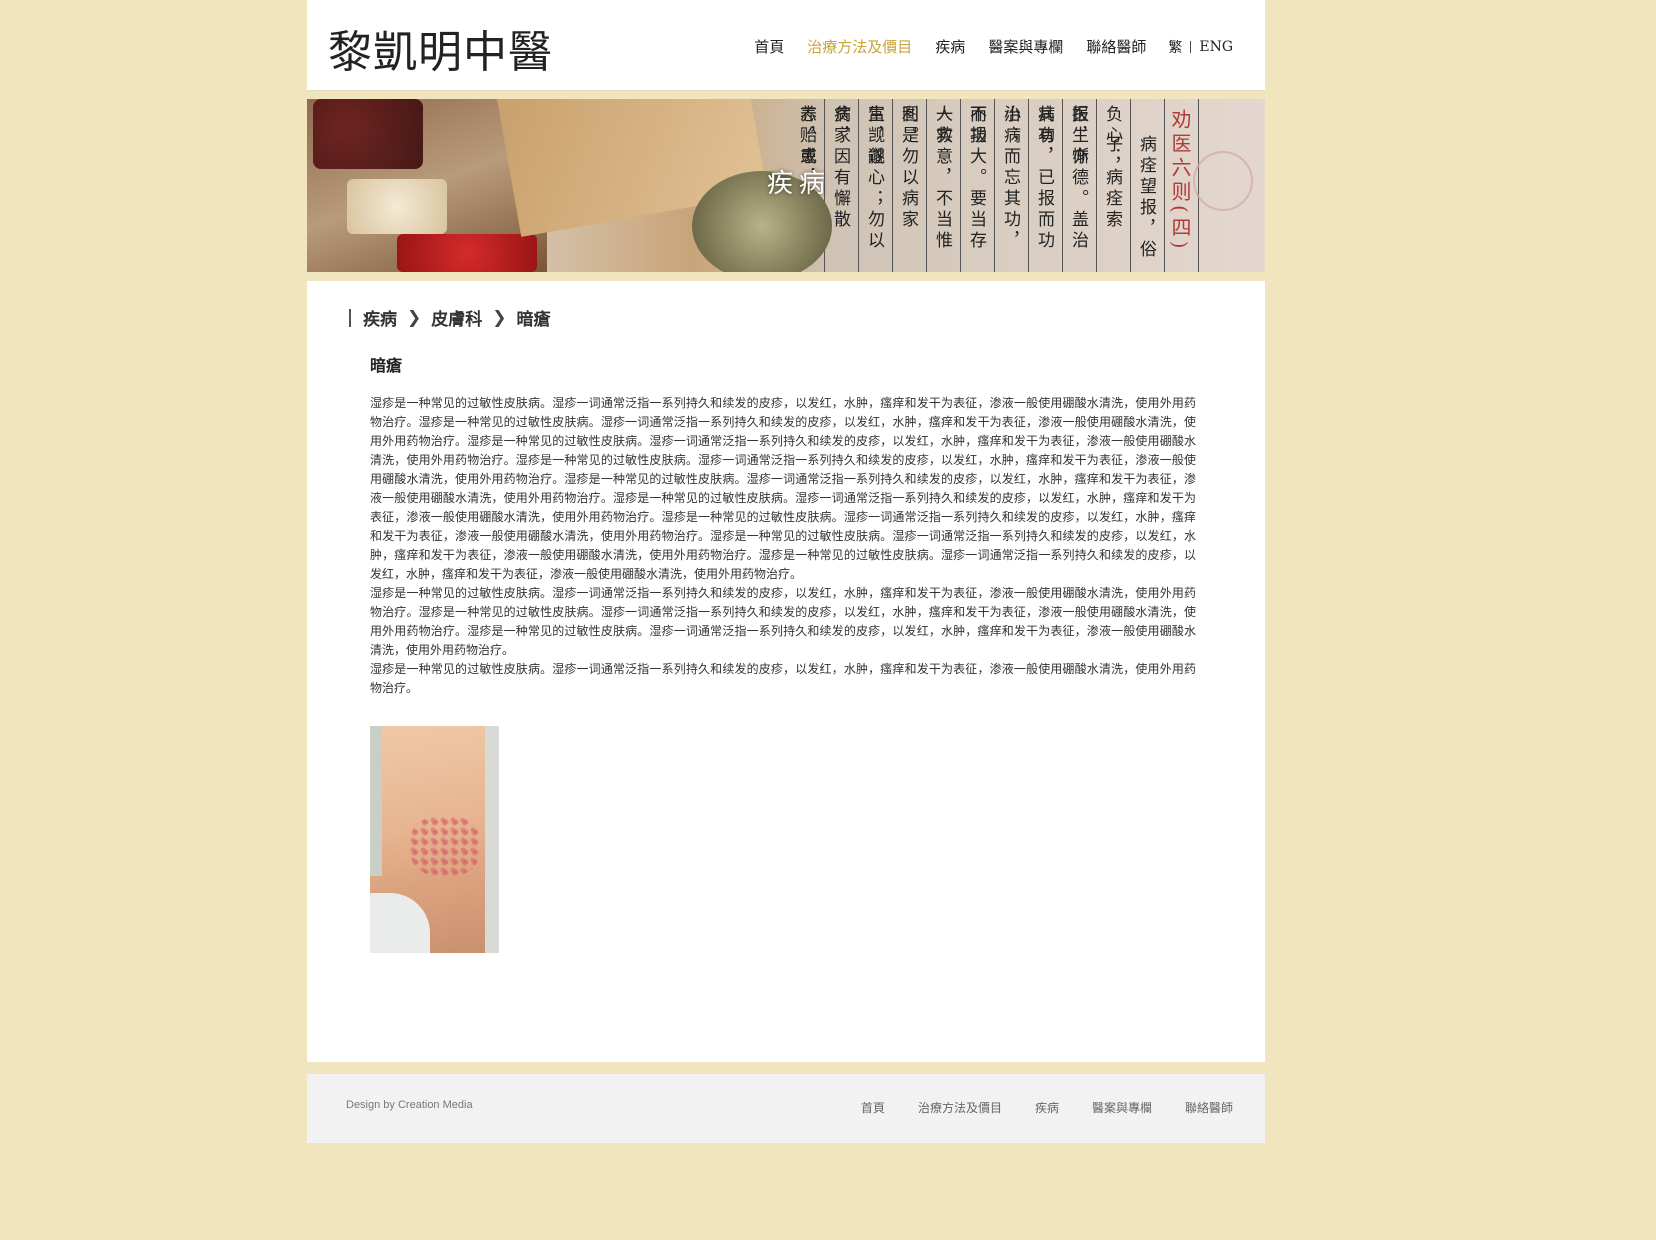 This screenshot has width=1656, height=1240. I want to click on design-credit: Design by Creation Media, so click(409, 1105).